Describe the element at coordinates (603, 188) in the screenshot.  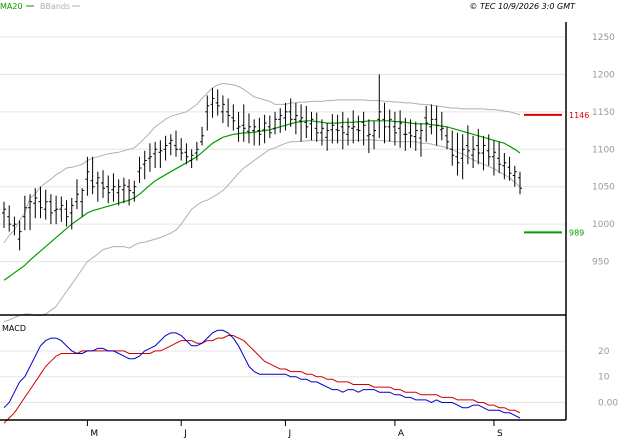
I see `price-y-tick-label: 1050` at that location.